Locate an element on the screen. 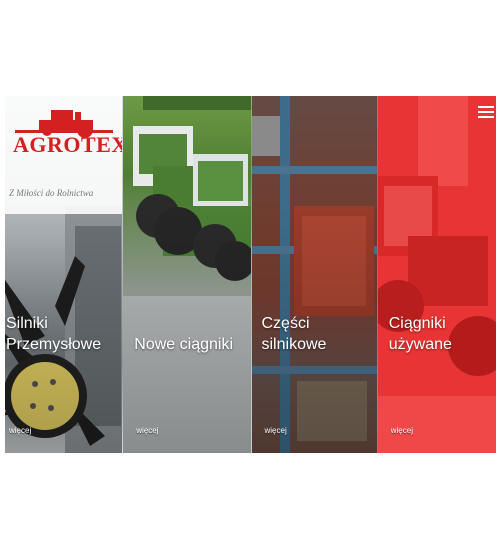 The width and height of the screenshot is (500, 550). panel-title: Ciągniki używane is located at coordinates (420, 334).